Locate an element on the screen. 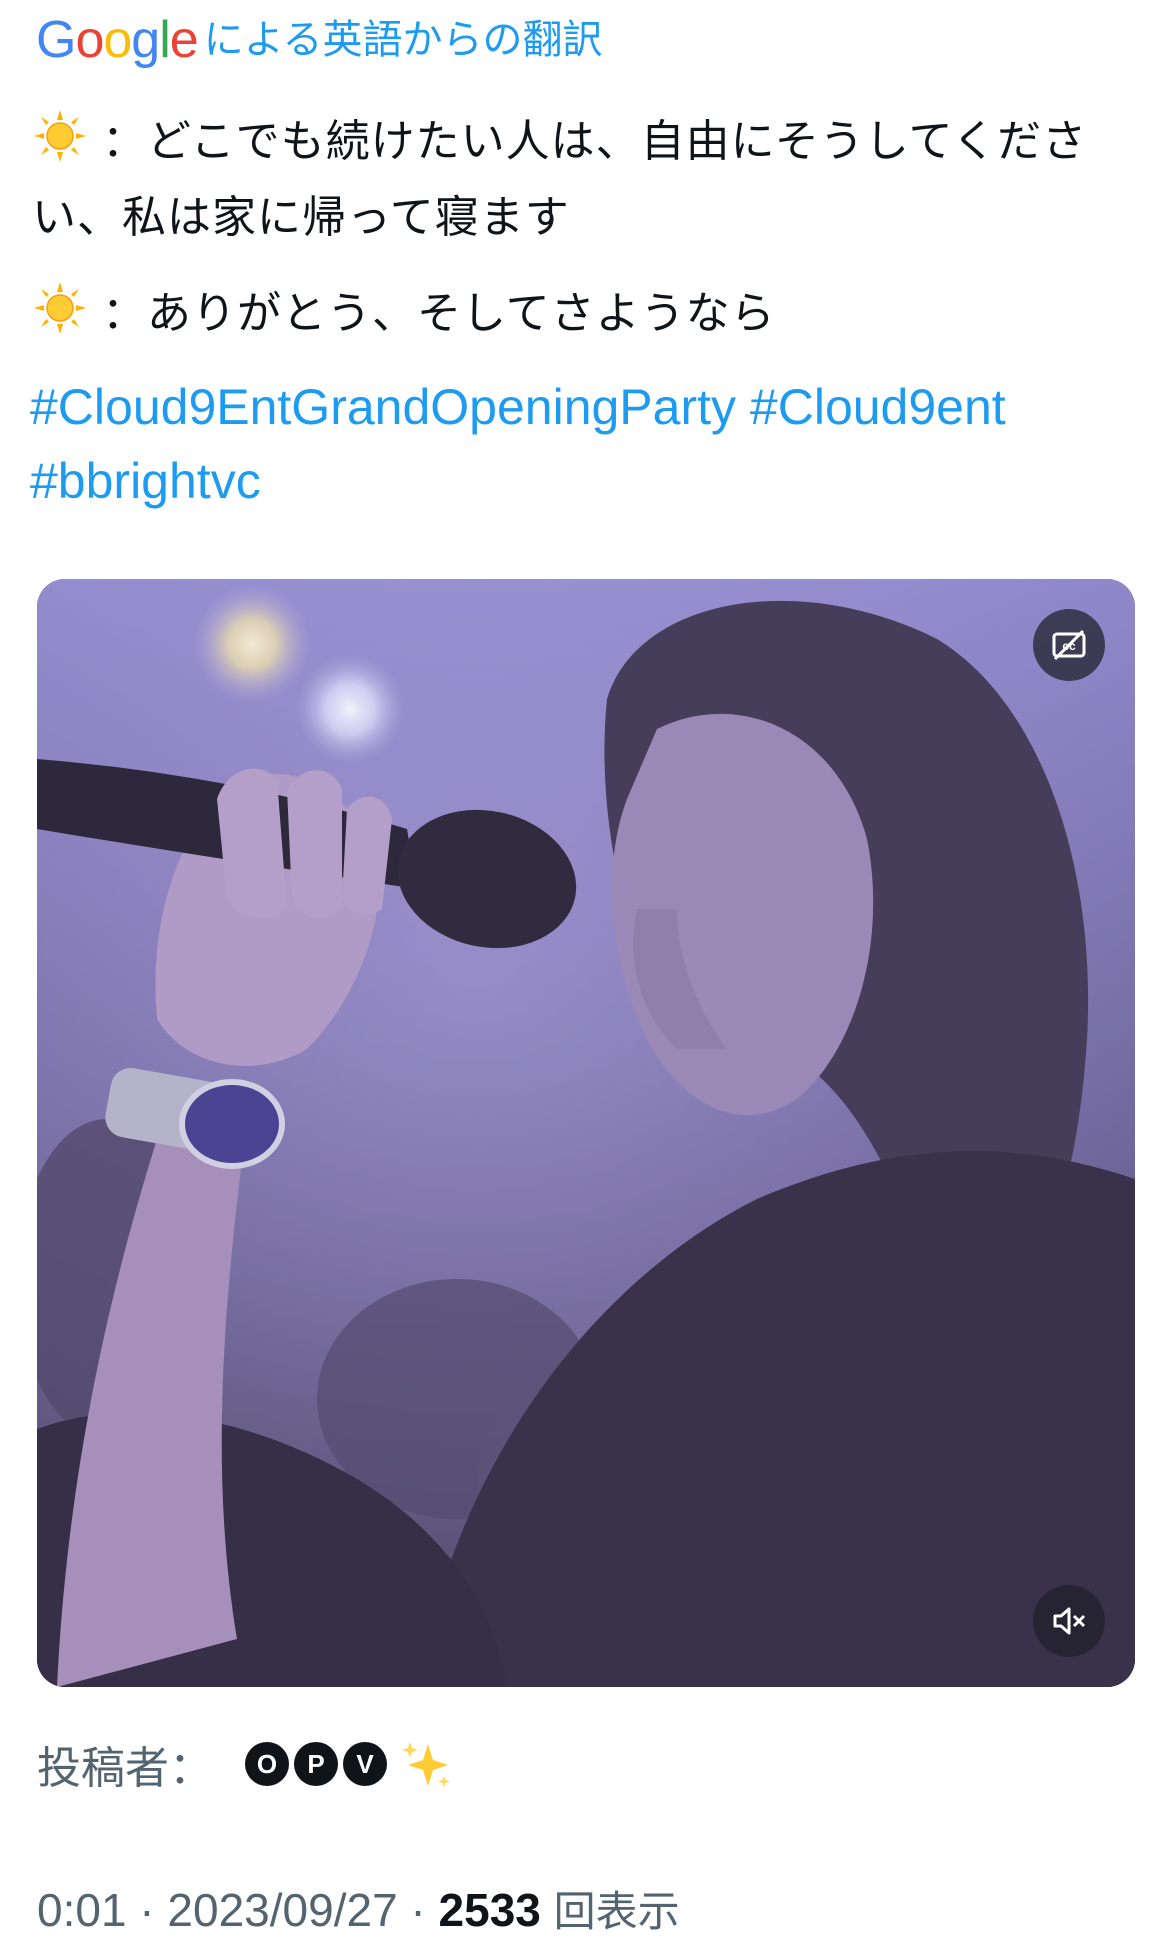 This screenshot has width=1170, height=1939. posted-by-label: 投稿者： is located at coordinates (125, 1768).